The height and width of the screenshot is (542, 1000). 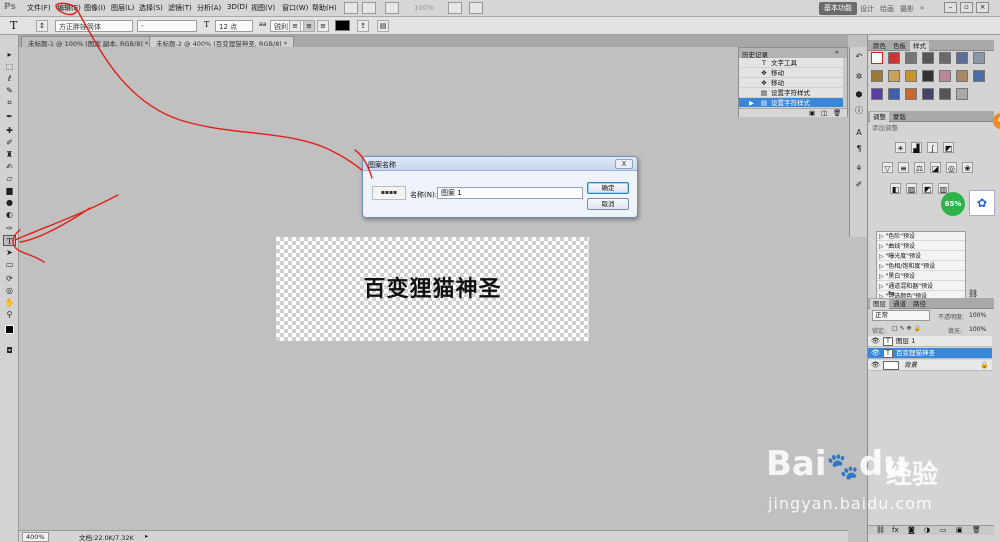 What do you see at coordinates (791, 93) in the screenshot?
I see `history-item: ▤ 设置字符样式` at bounding box center [791, 93].